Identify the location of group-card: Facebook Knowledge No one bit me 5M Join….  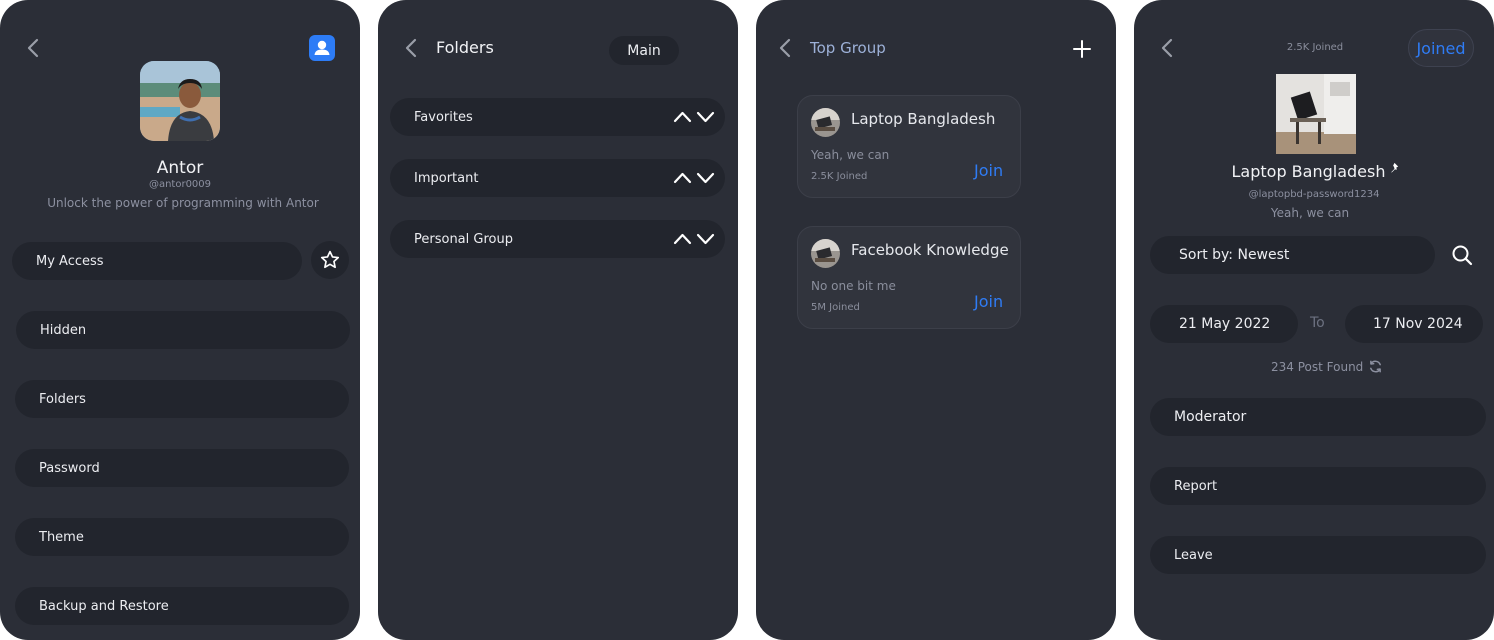
(909, 277).